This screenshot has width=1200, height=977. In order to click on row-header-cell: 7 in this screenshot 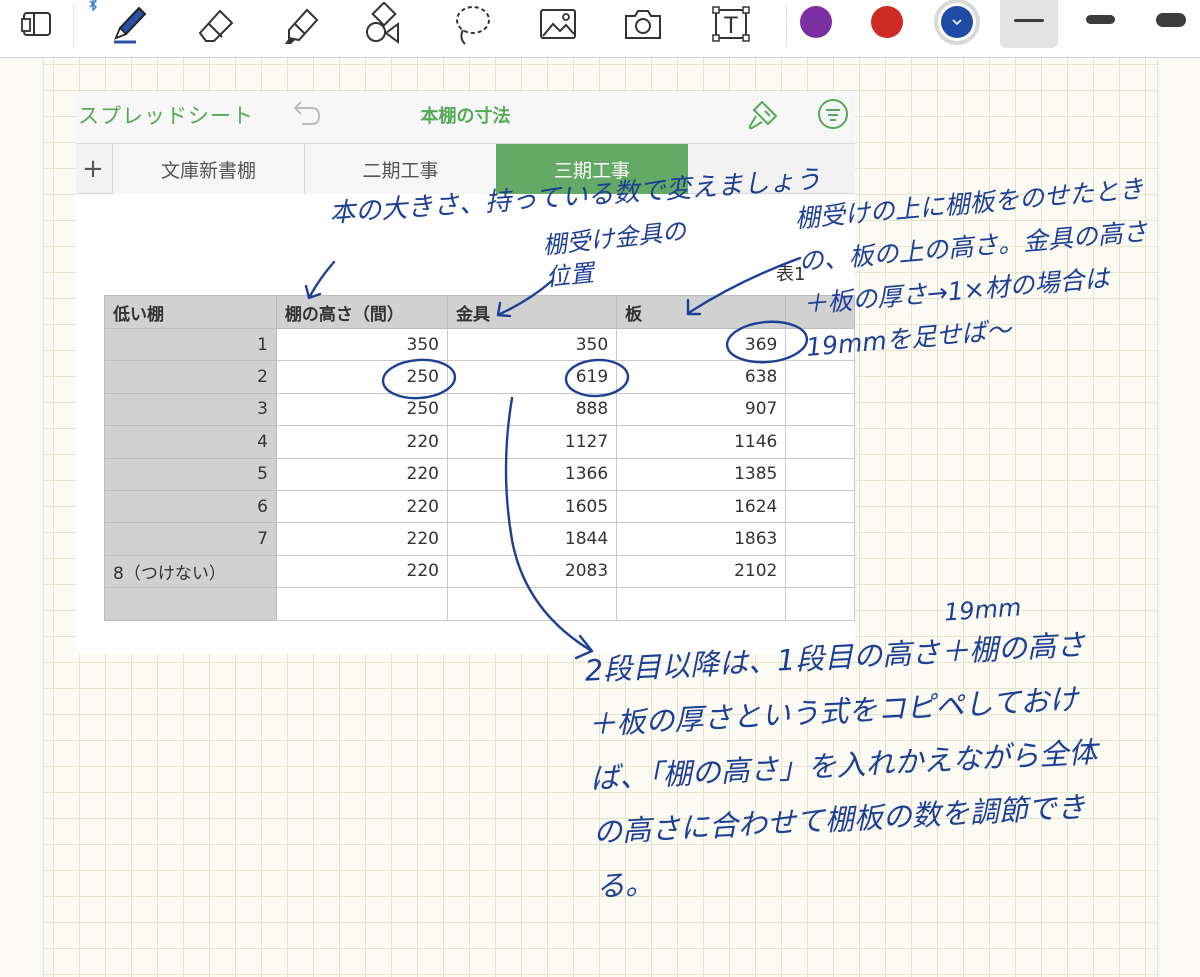, I will do `click(190, 539)`.